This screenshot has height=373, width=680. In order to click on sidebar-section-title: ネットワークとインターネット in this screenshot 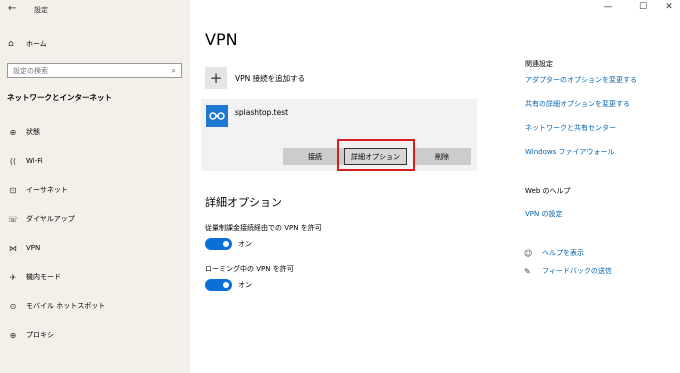, I will do `click(59, 97)`.